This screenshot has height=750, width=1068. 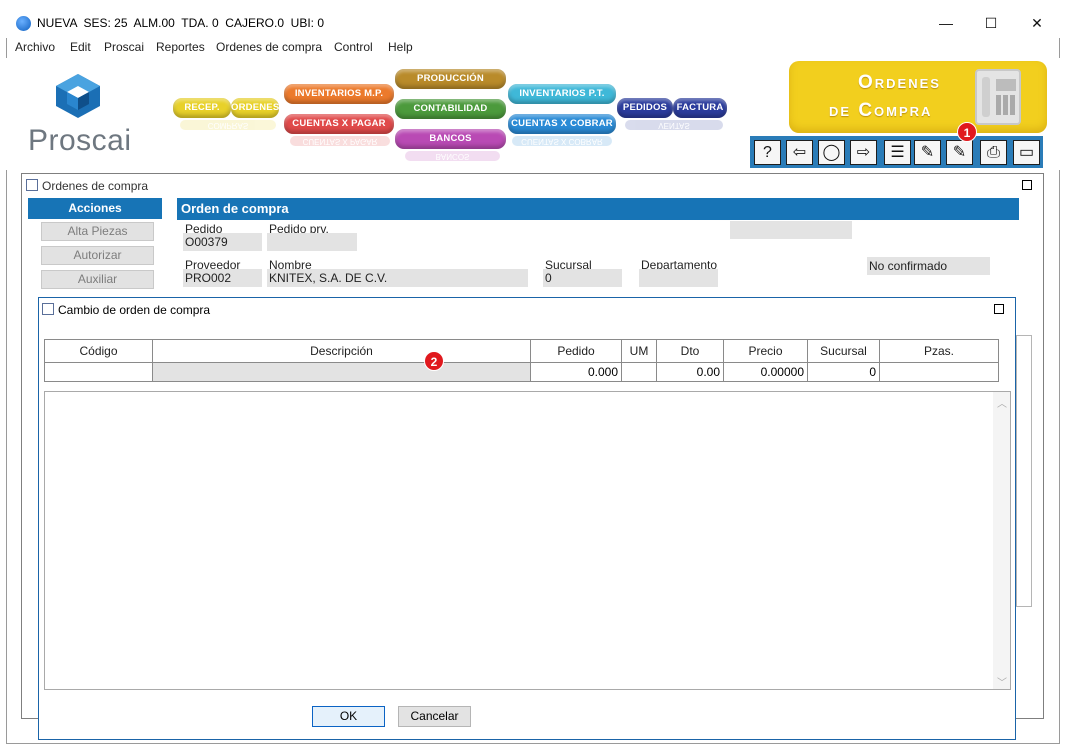 What do you see at coordinates (98, 372) in the screenshot?
I see `cell-codigo` at bounding box center [98, 372].